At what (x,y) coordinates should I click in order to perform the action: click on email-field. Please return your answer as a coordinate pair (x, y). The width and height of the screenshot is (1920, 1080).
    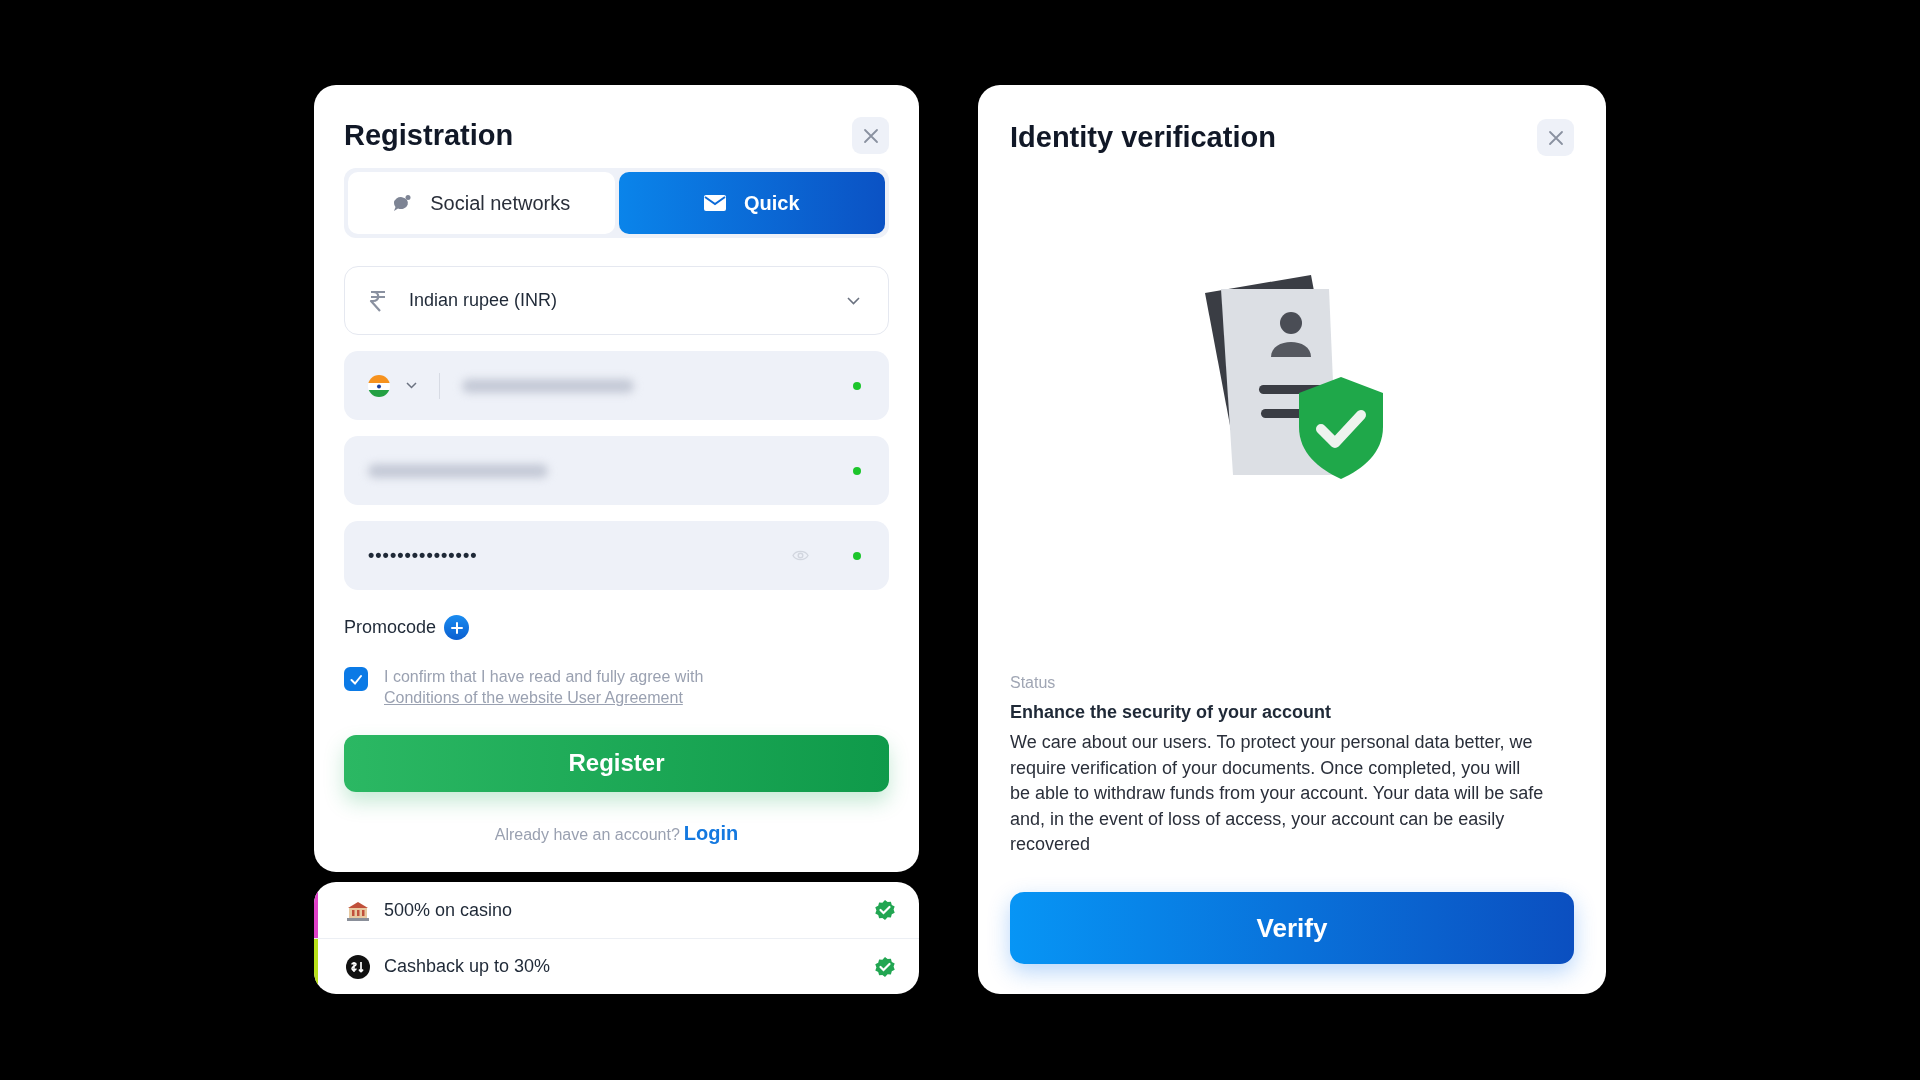
    Looking at the image, I should click on (616, 470).